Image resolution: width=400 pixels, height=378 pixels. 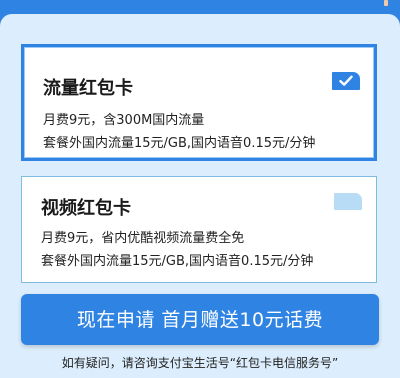 I want to click on unselected-badge-icon, so click(x=348, y=201).